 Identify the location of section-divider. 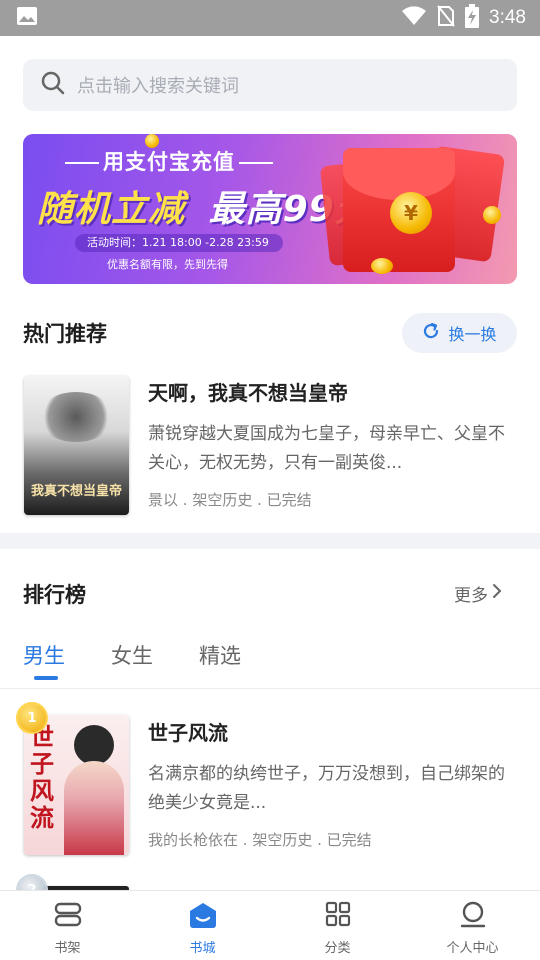
(270, 541).